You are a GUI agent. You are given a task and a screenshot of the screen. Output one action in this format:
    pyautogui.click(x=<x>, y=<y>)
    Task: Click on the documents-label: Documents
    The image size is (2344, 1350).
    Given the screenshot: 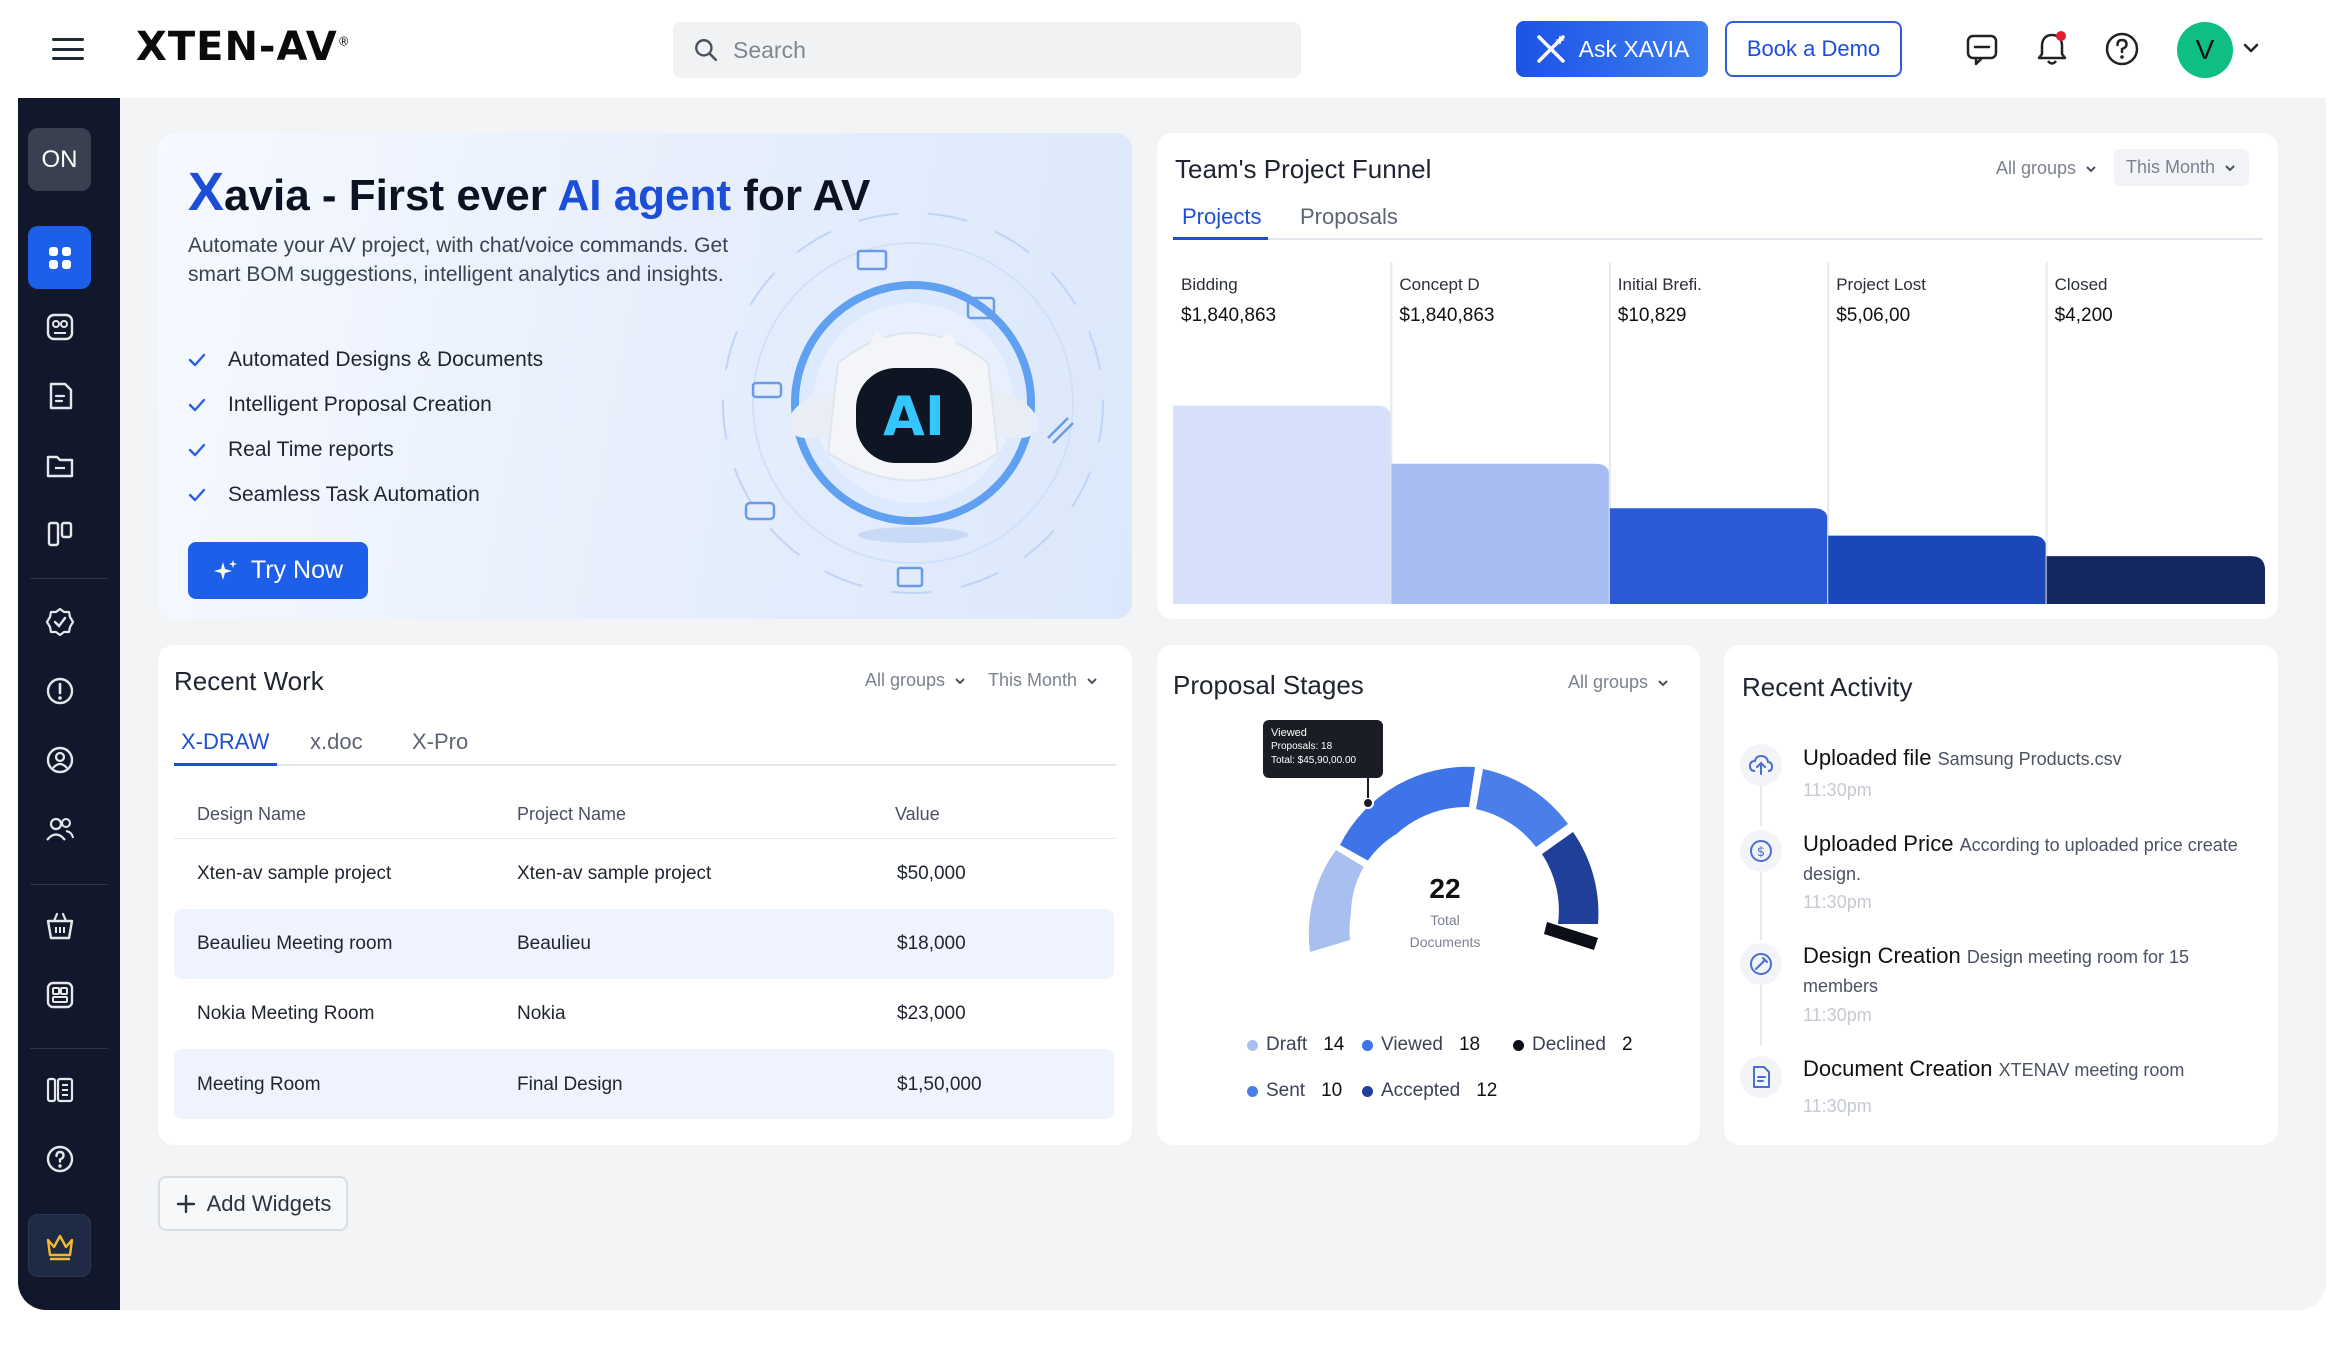 What is the action you would take?
    pyautogui.click(x=1445, y=942)
    